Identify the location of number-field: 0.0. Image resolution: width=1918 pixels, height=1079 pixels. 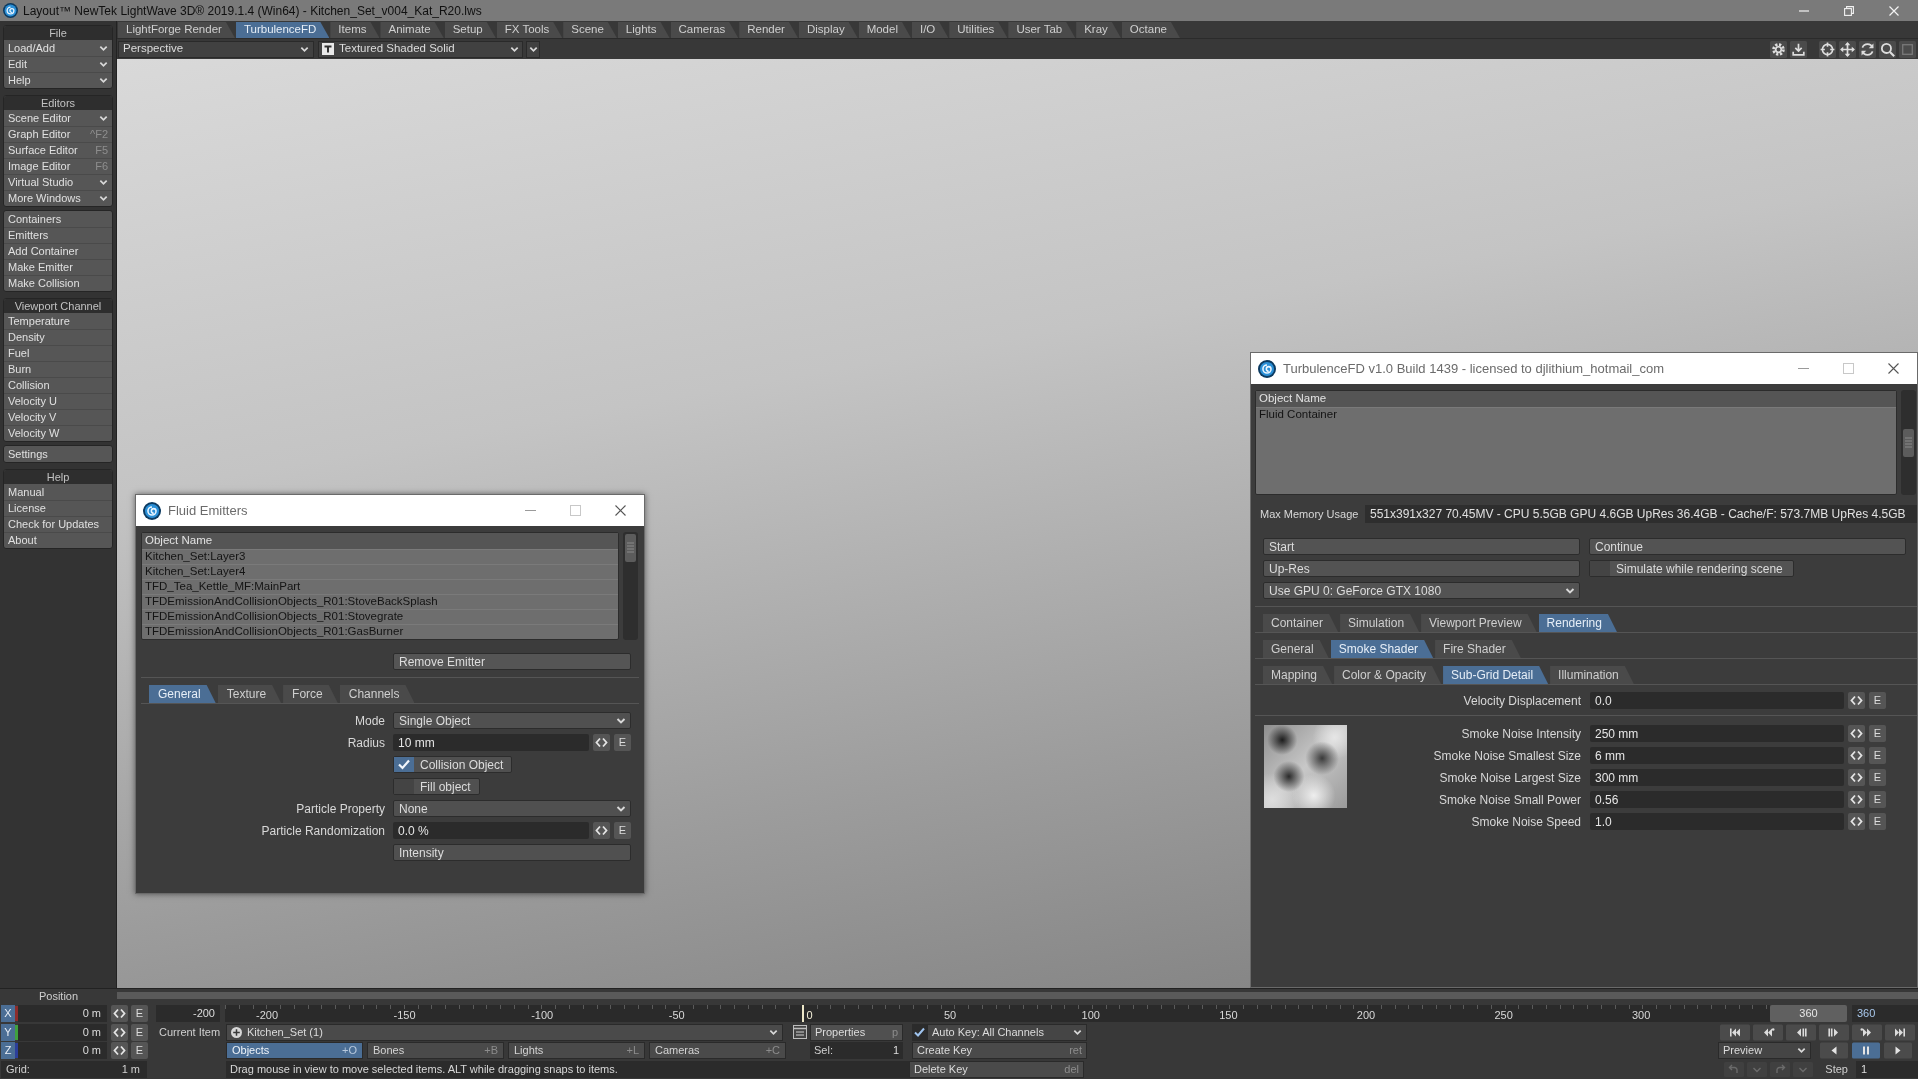
(1717, 700).